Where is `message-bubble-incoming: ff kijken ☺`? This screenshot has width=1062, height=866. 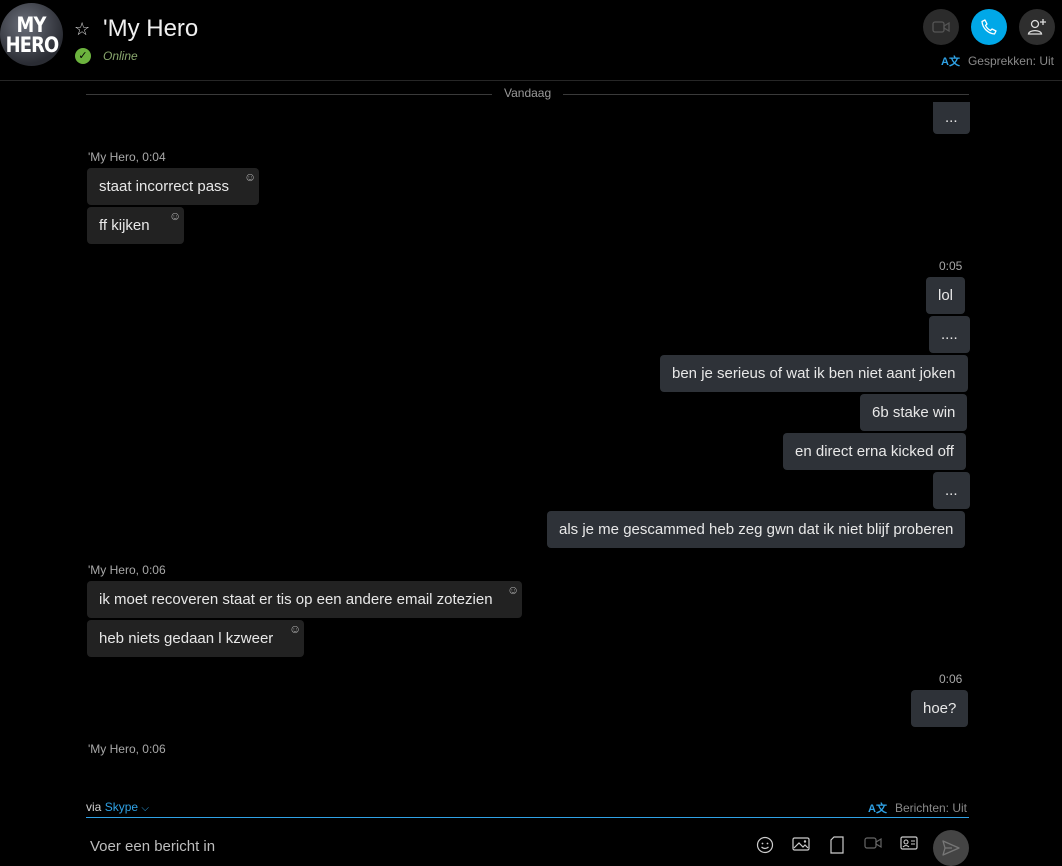
message-bubble-incoming: ff kijken ☺ is located at coordinates (135, 225).